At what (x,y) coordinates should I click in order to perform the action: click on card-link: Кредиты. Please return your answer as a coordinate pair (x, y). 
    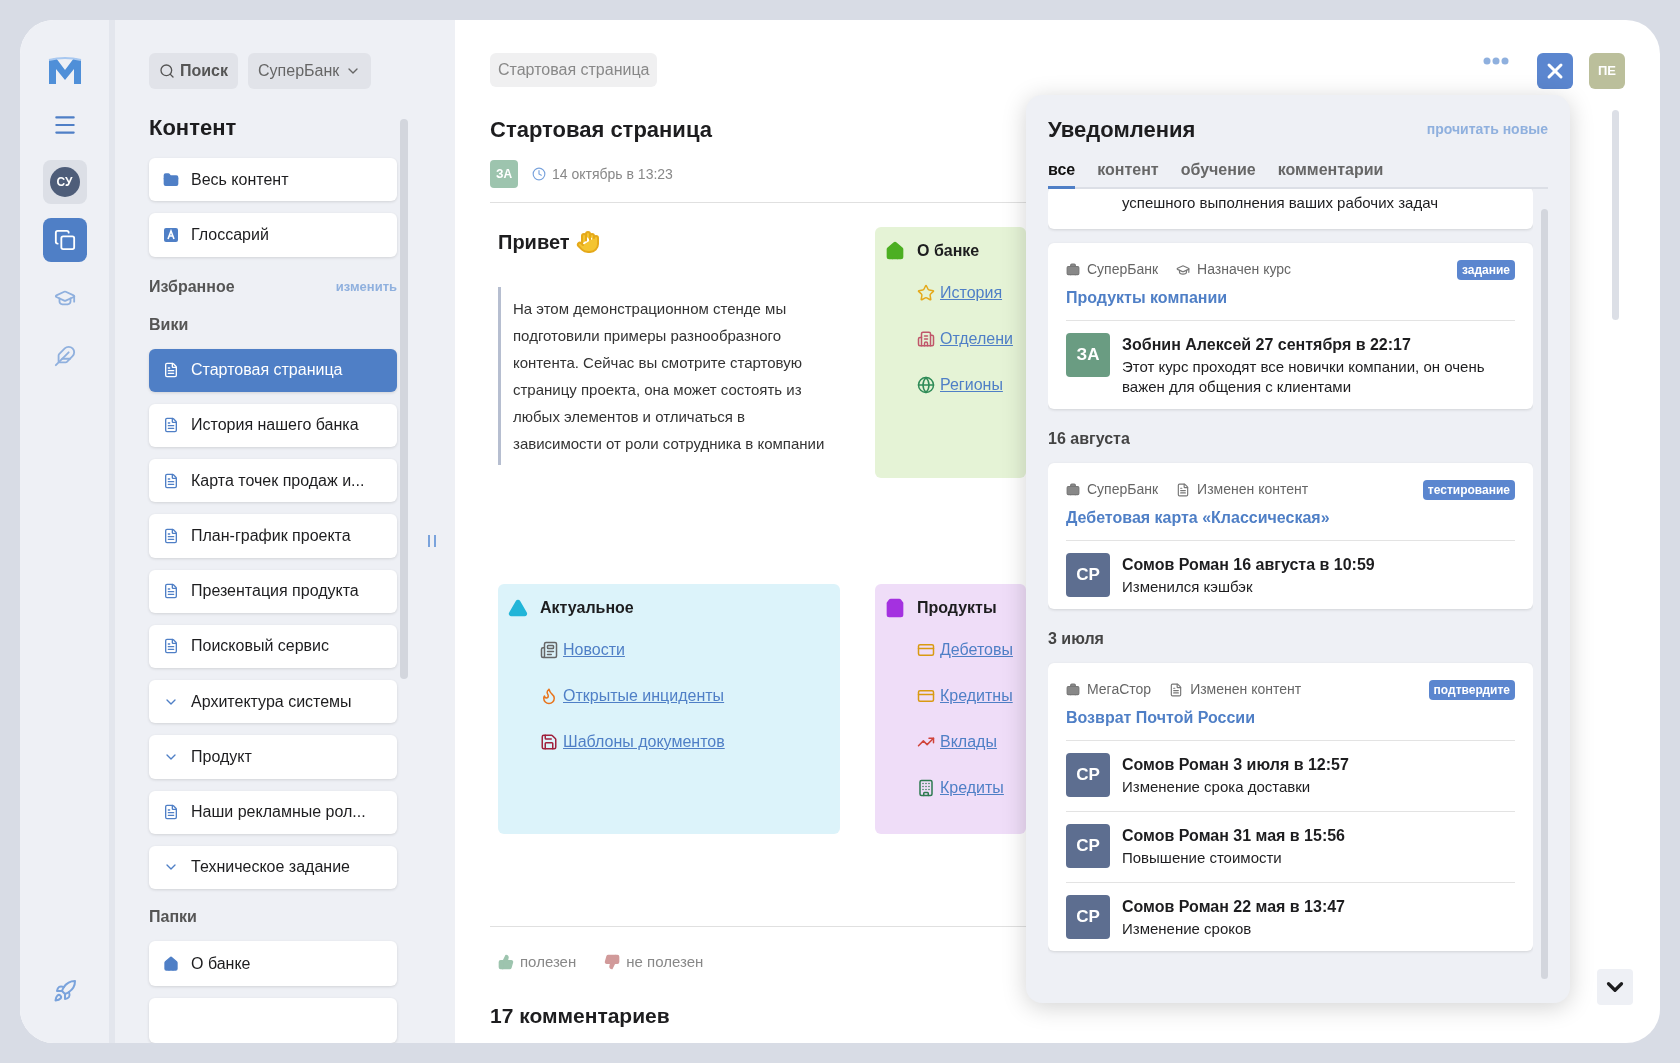
    Looking at the image, I should click on (972, 788).